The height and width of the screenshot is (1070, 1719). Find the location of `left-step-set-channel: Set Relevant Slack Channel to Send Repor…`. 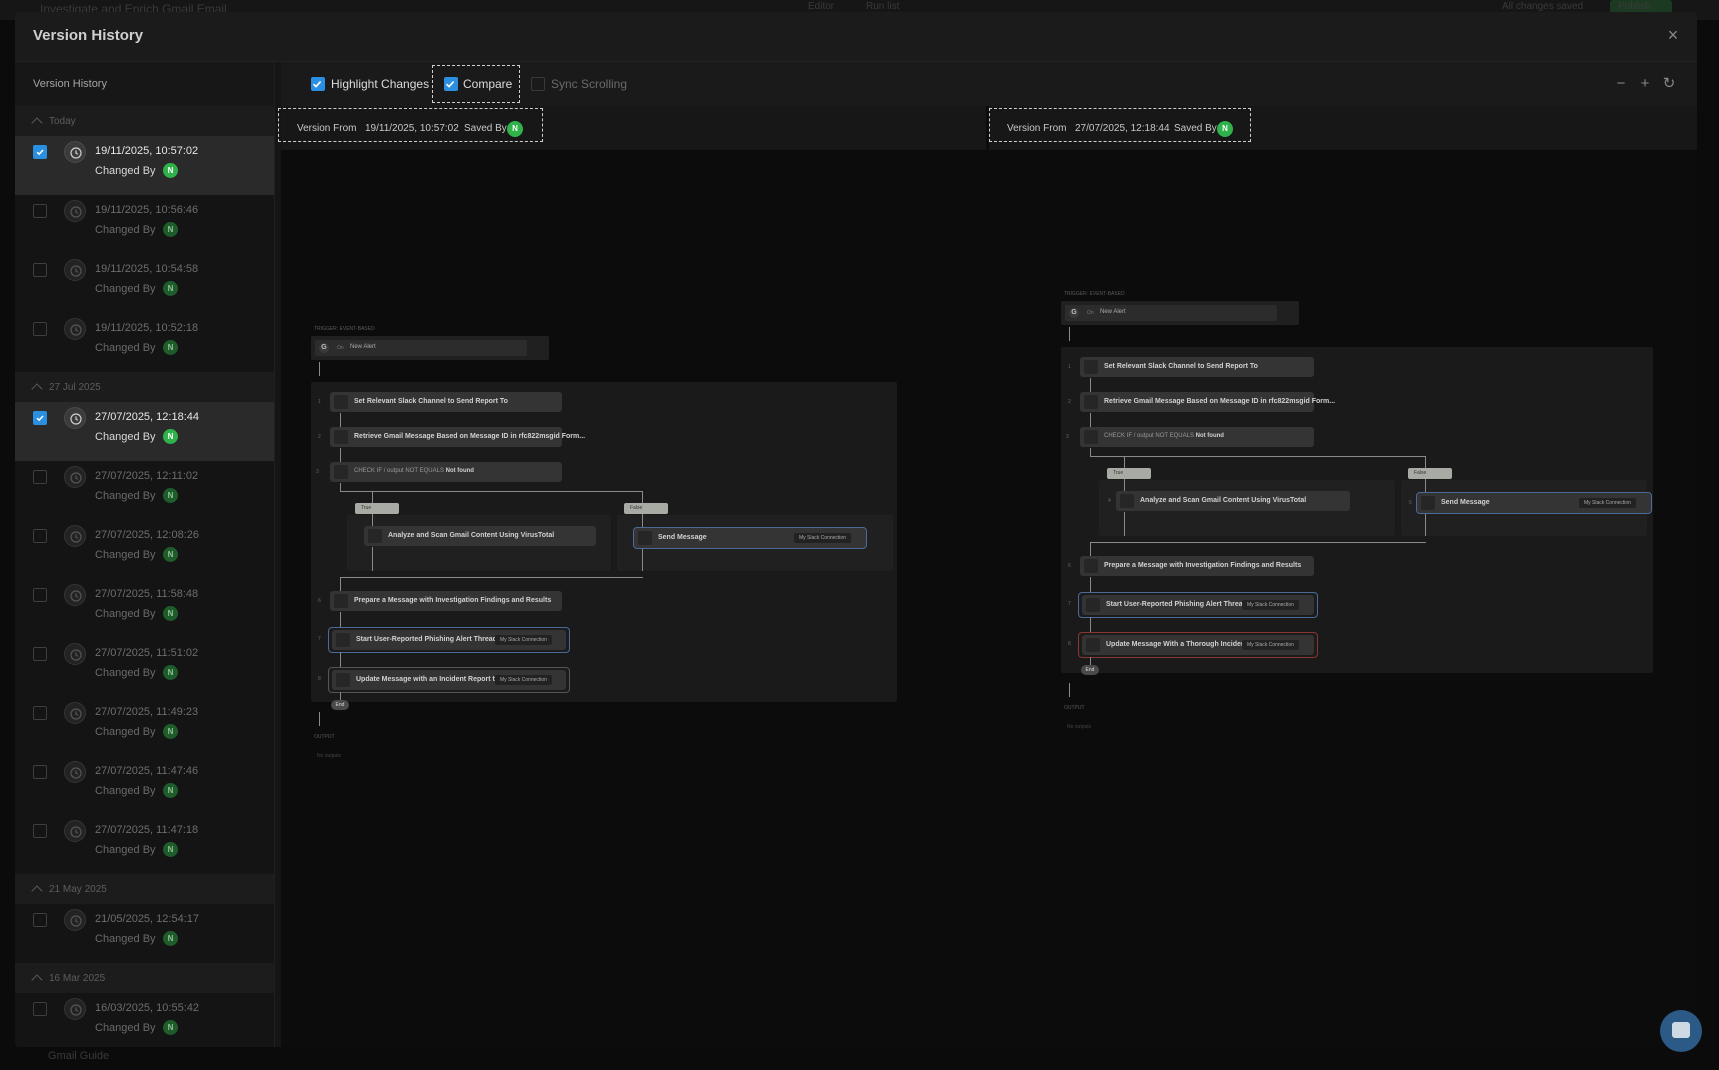

left-step-set-channel: Set Relevant Slack Channel to Send Repor… is located at coordinates (446, 402).